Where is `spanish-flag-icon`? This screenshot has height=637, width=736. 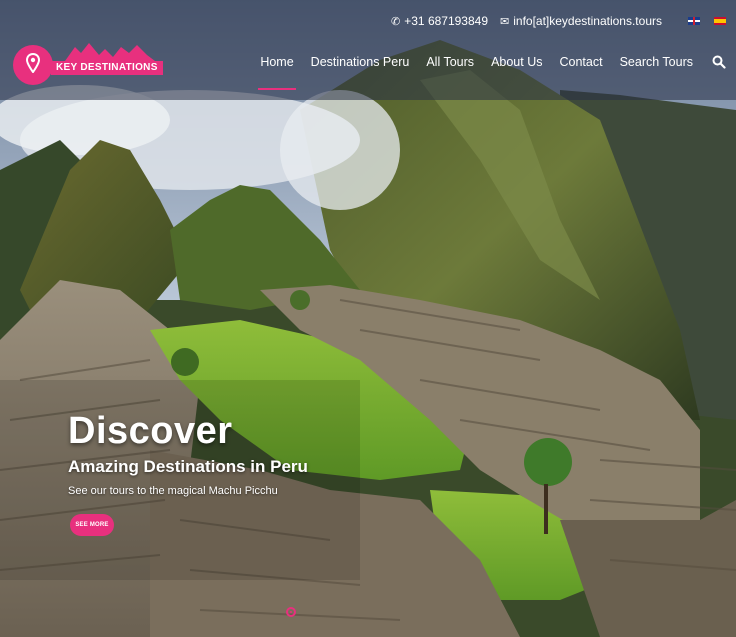 spanish-flag-icon is located at coordinates (720, 21).